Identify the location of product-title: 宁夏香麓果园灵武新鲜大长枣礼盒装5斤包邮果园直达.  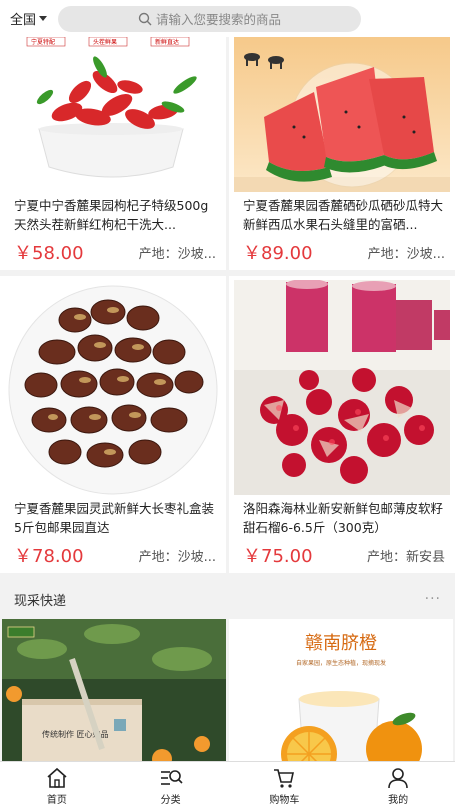
(114, 518).